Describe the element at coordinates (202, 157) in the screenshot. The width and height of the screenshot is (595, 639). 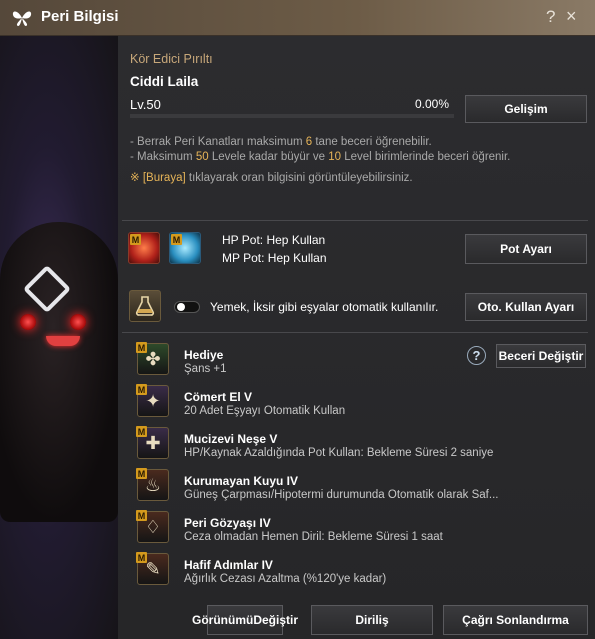
I see `info-line-2-number-1: 50` at that location.